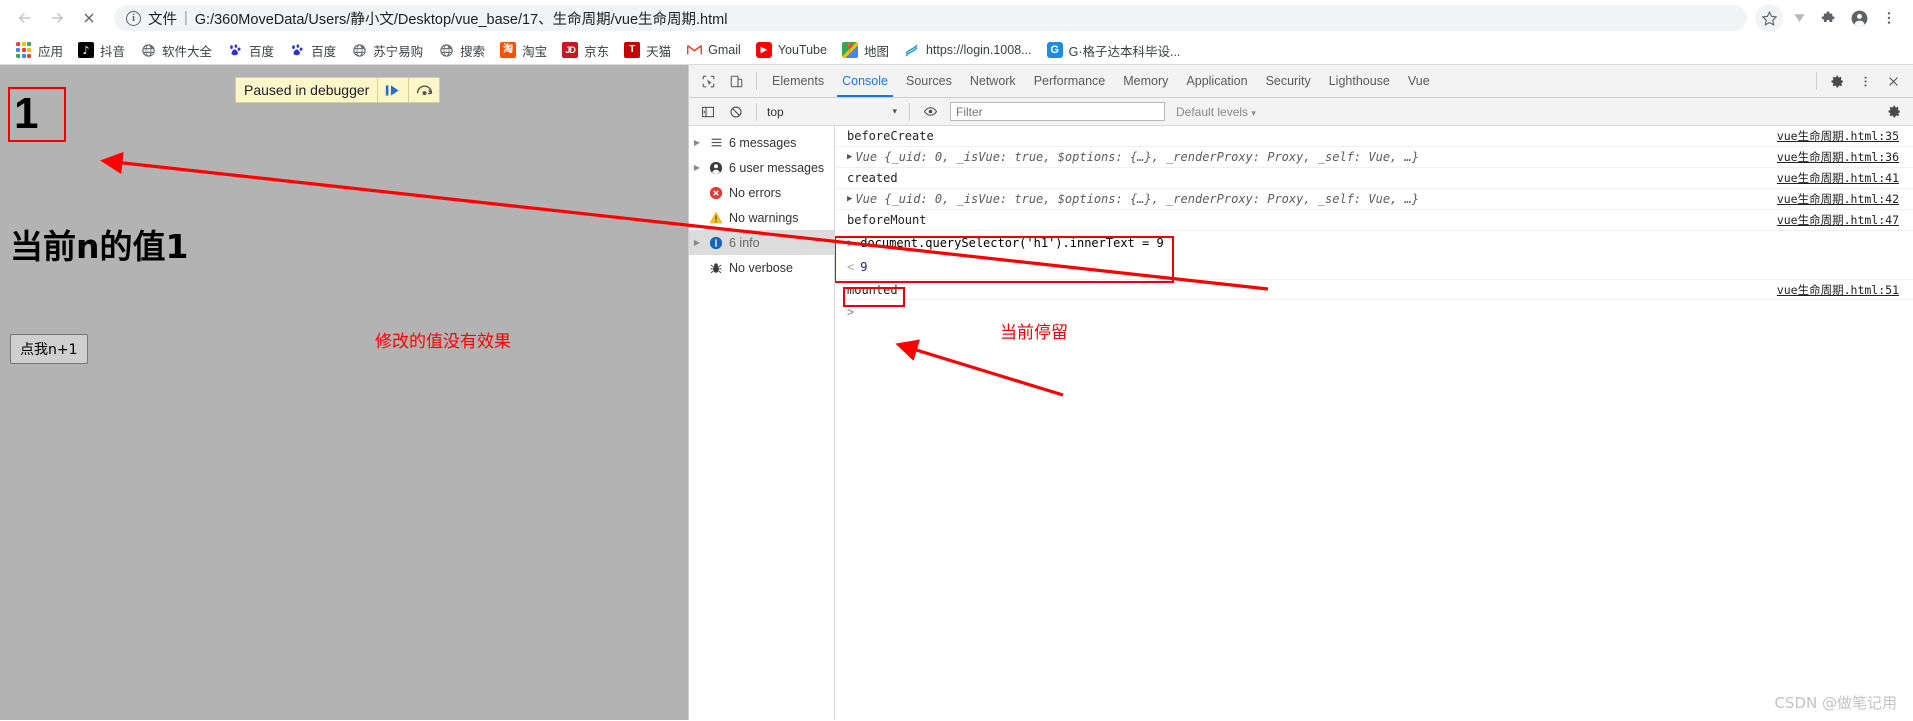 The image size is (1913, 721). What do you see at coordinates (1894, 112) in the screenshot?
I see `console-settings-gear-icon` at bounding box center [1894, 112].